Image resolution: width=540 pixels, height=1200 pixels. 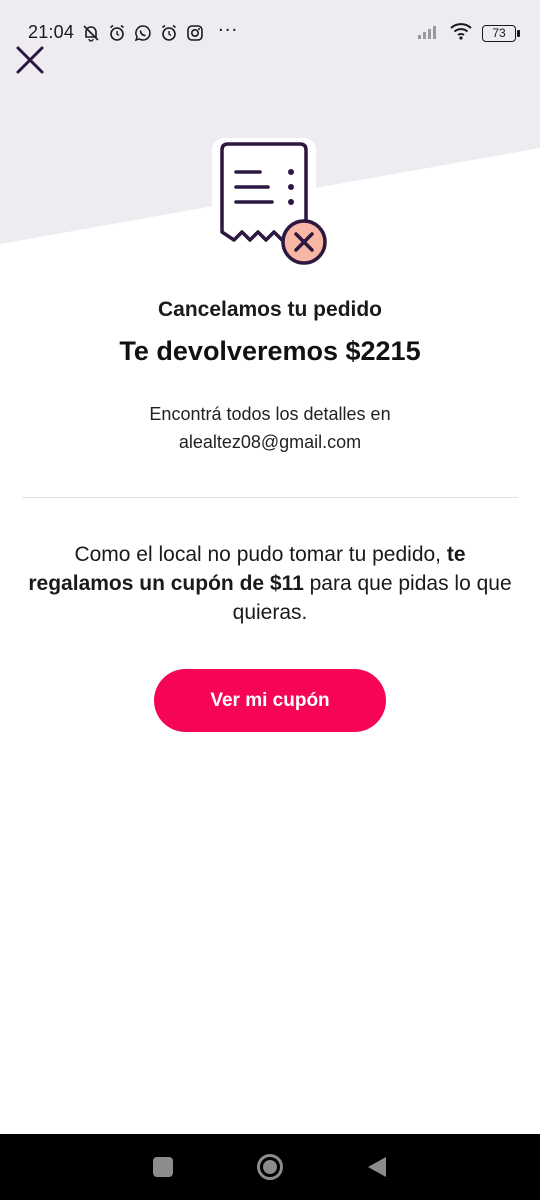 I want to click on recents-button, so click(x=163, y=1167).